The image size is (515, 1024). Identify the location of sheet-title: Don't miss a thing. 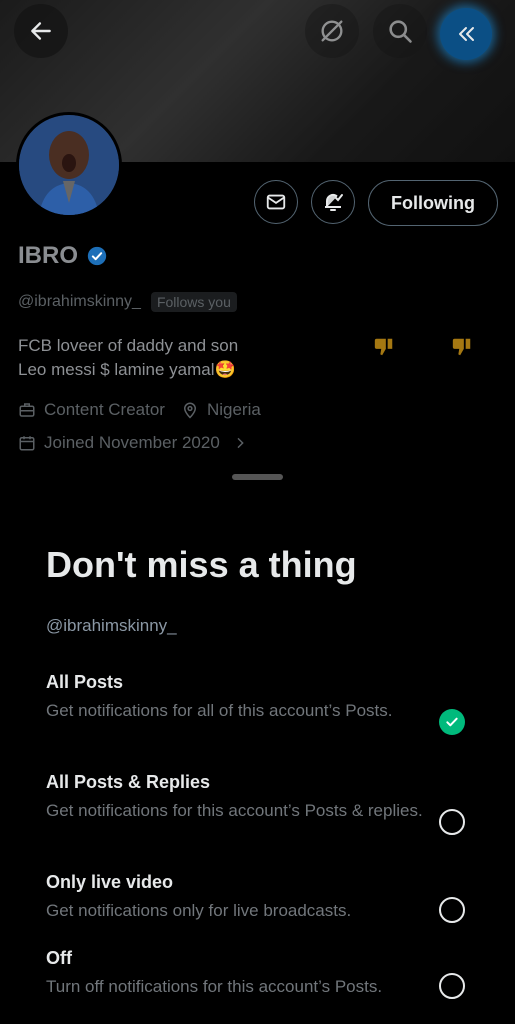
(201, 564).